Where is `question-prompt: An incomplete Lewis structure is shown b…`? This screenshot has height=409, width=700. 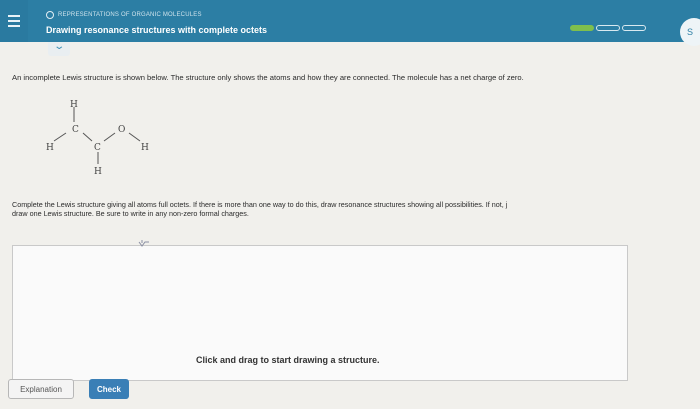 question-prompt: An incomplete Lewis structure is shown b… is located at coordinates (268, 77).